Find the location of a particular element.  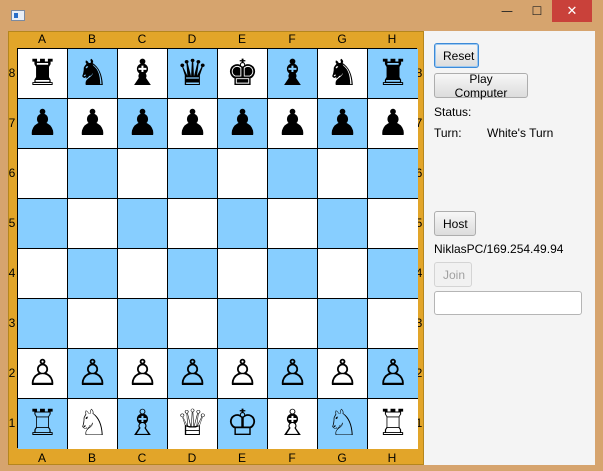

square-c2: ♙ is located at coordinates (143, 374).